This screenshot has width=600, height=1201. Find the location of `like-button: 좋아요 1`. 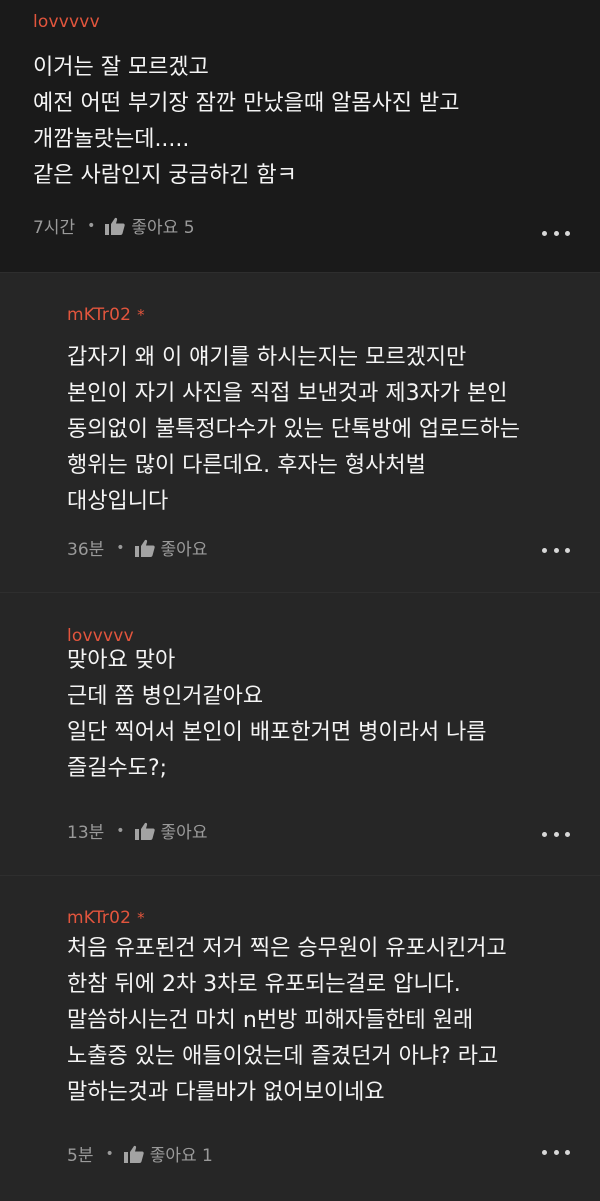

like-button: 좋아요 1 is located at coordinates (168, 1153).